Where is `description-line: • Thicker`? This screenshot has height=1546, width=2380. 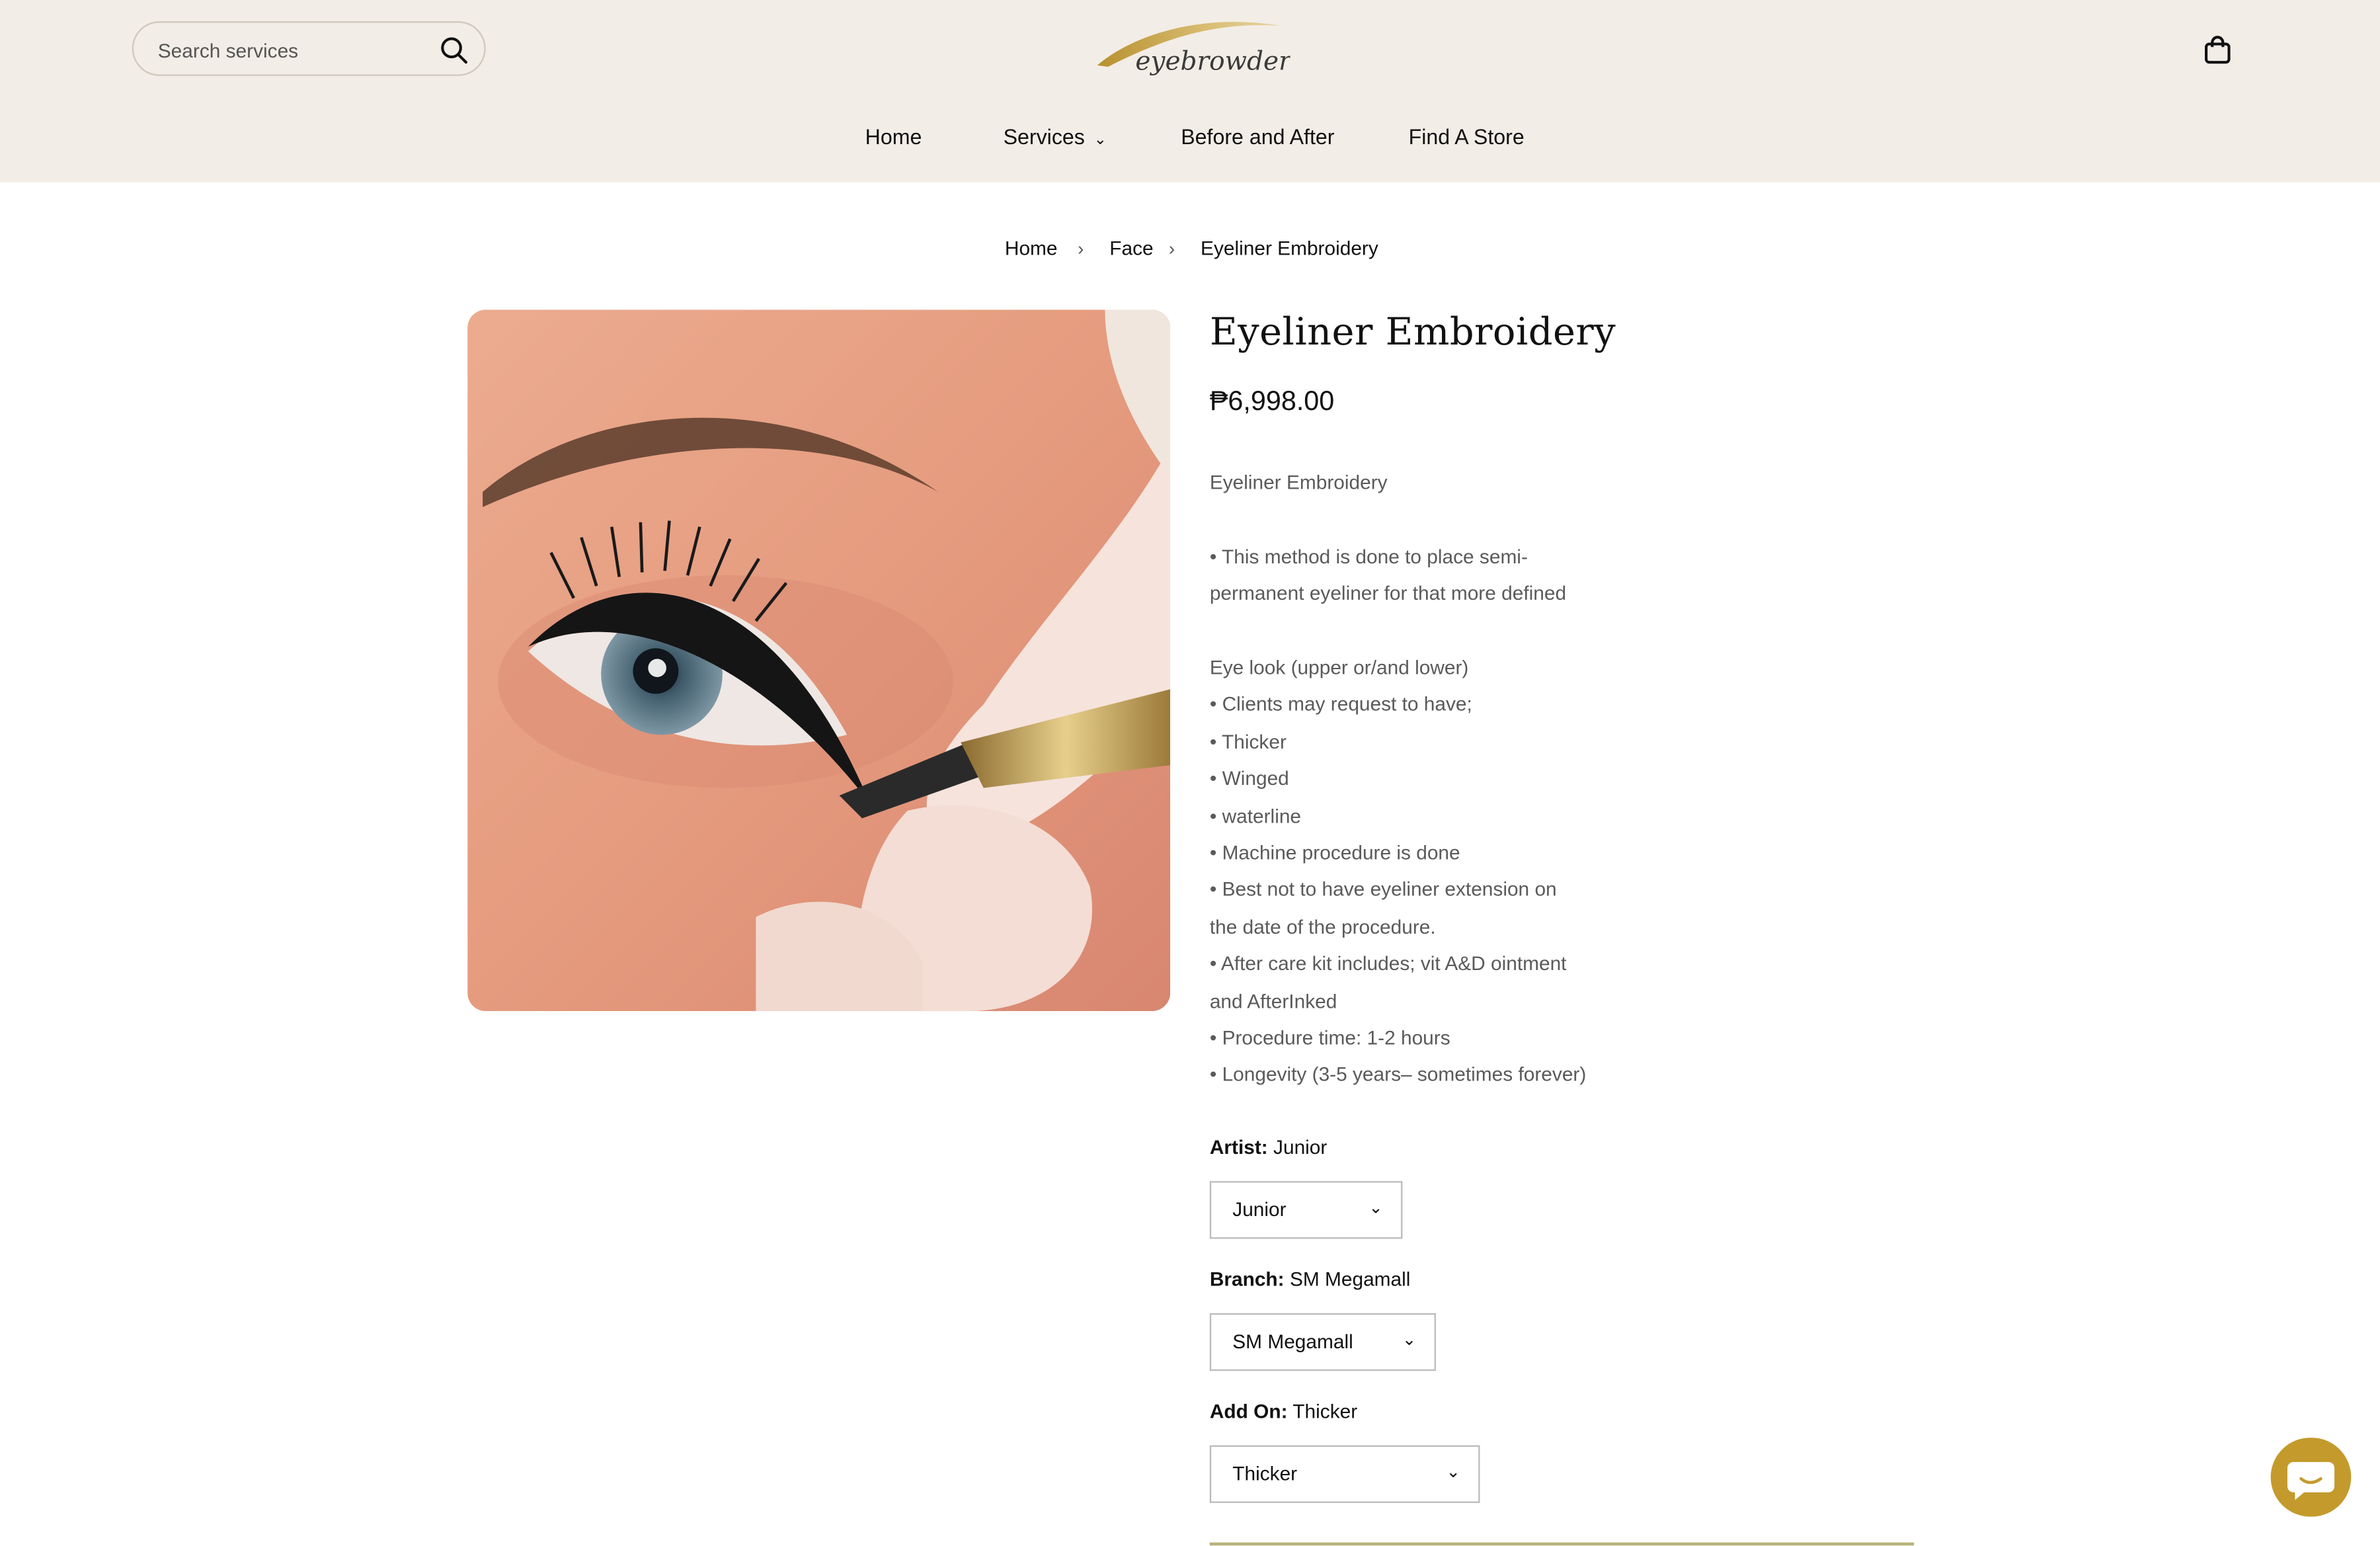
description-line: • Thicker is located at coordinates (1248, 741).